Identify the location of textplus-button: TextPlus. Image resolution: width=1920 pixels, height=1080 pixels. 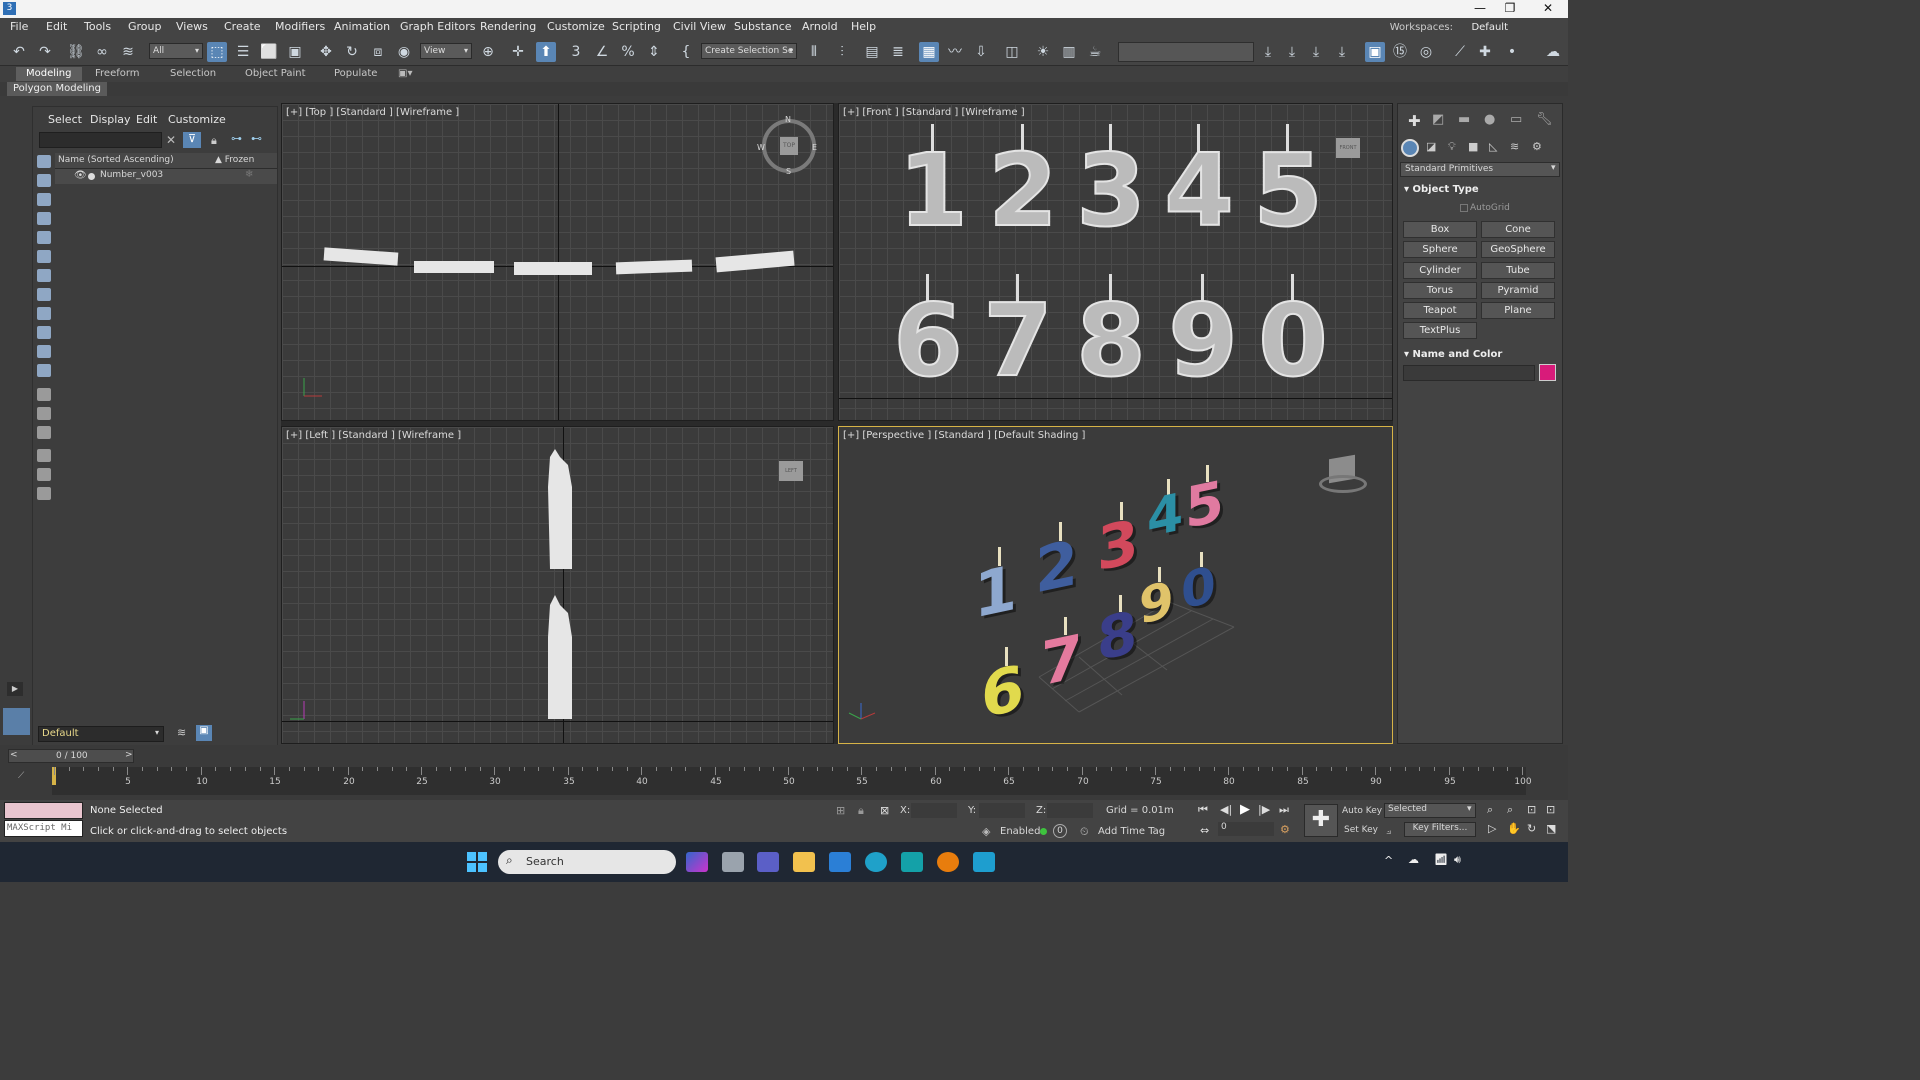
(1440, 330).